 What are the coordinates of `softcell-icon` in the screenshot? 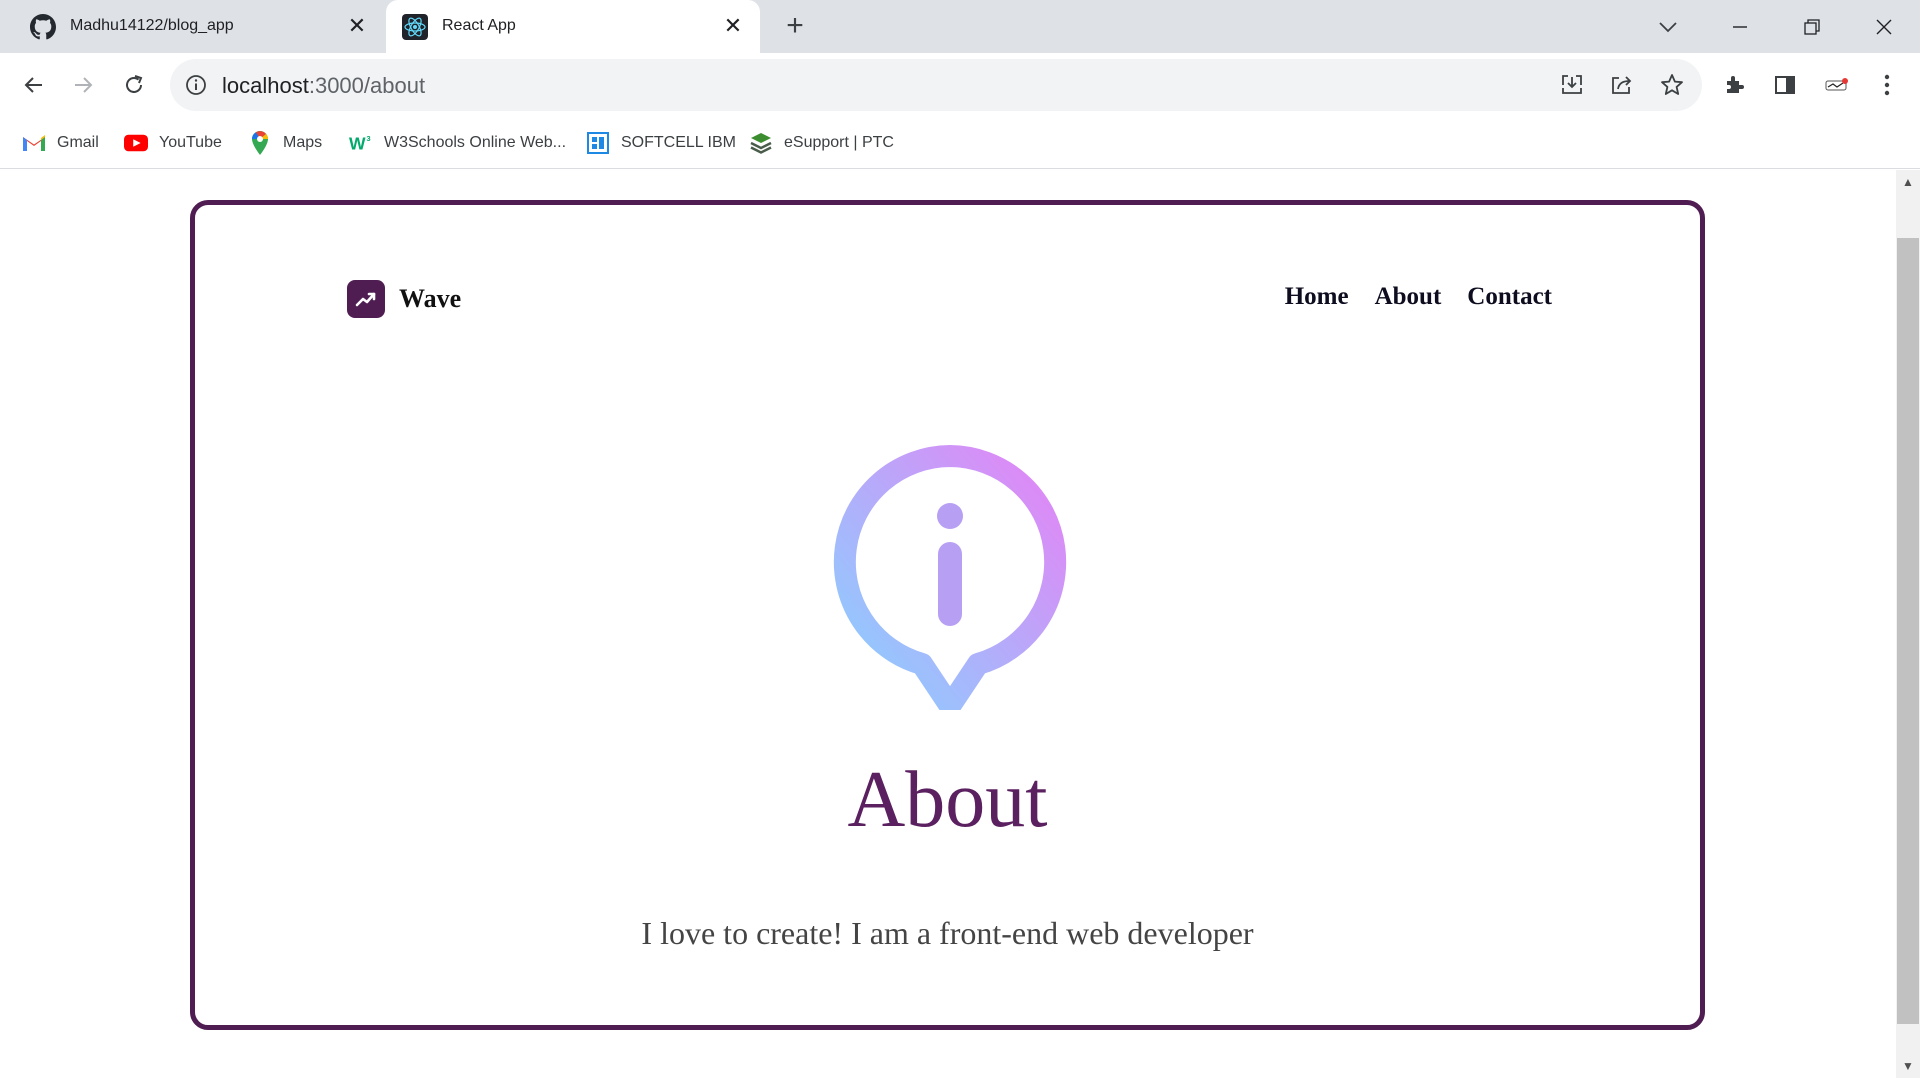 It's located at (598, 143).